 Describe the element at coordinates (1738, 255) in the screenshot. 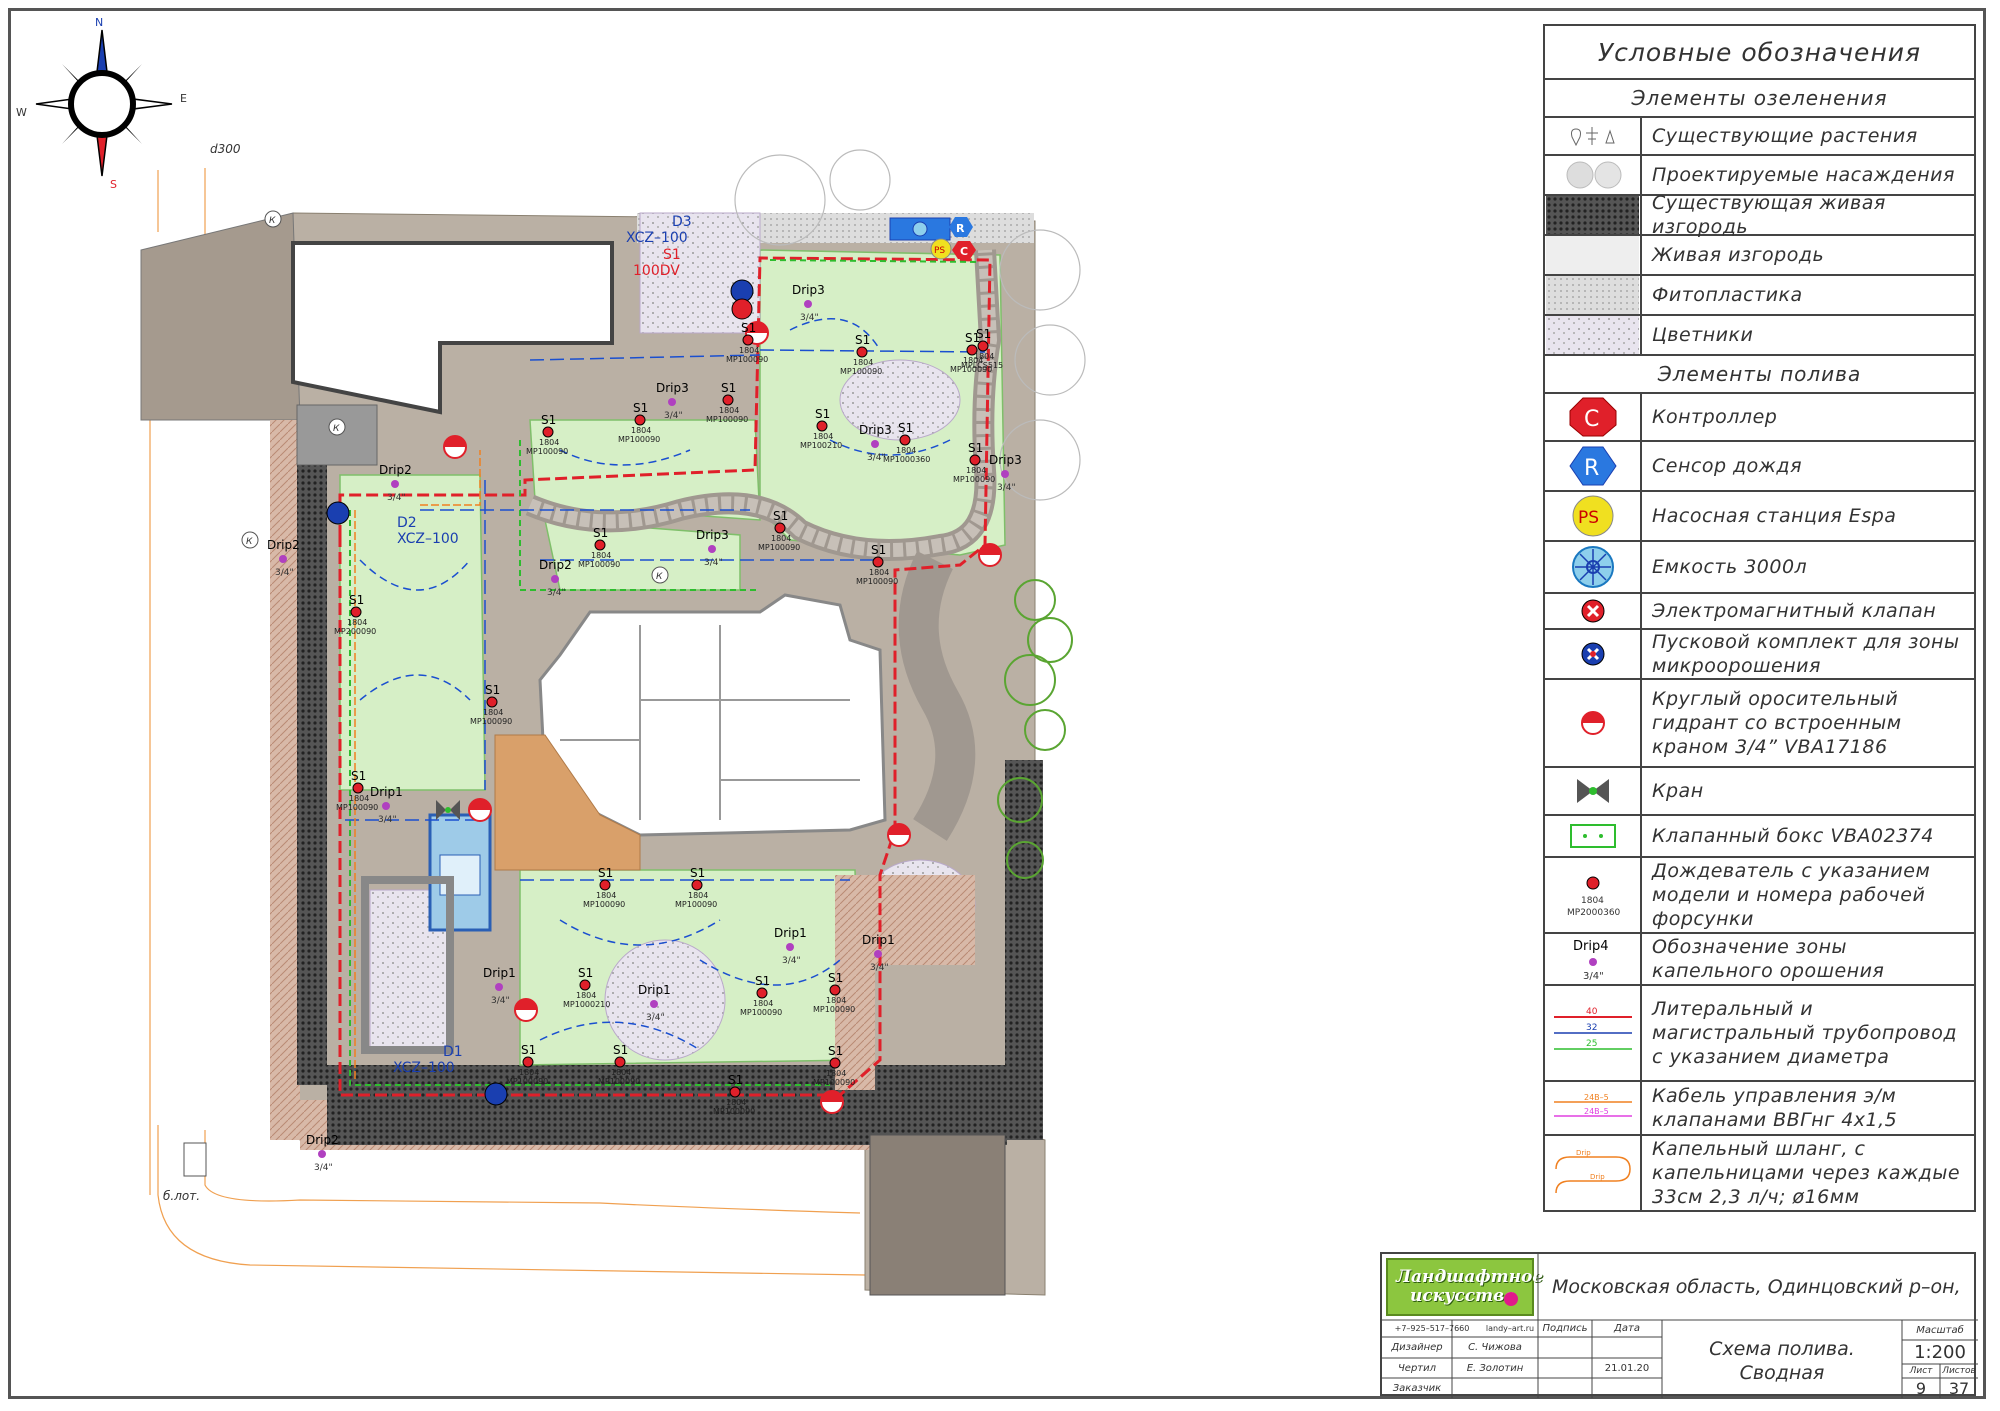

I see `legend-text-hedge: Живая изгородь` at that location.